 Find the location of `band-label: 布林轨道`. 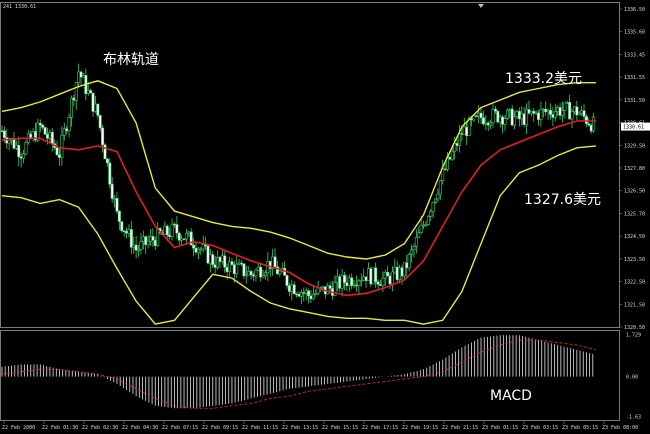

band-label: 布林轨道 is located at coordinates (131, 60).